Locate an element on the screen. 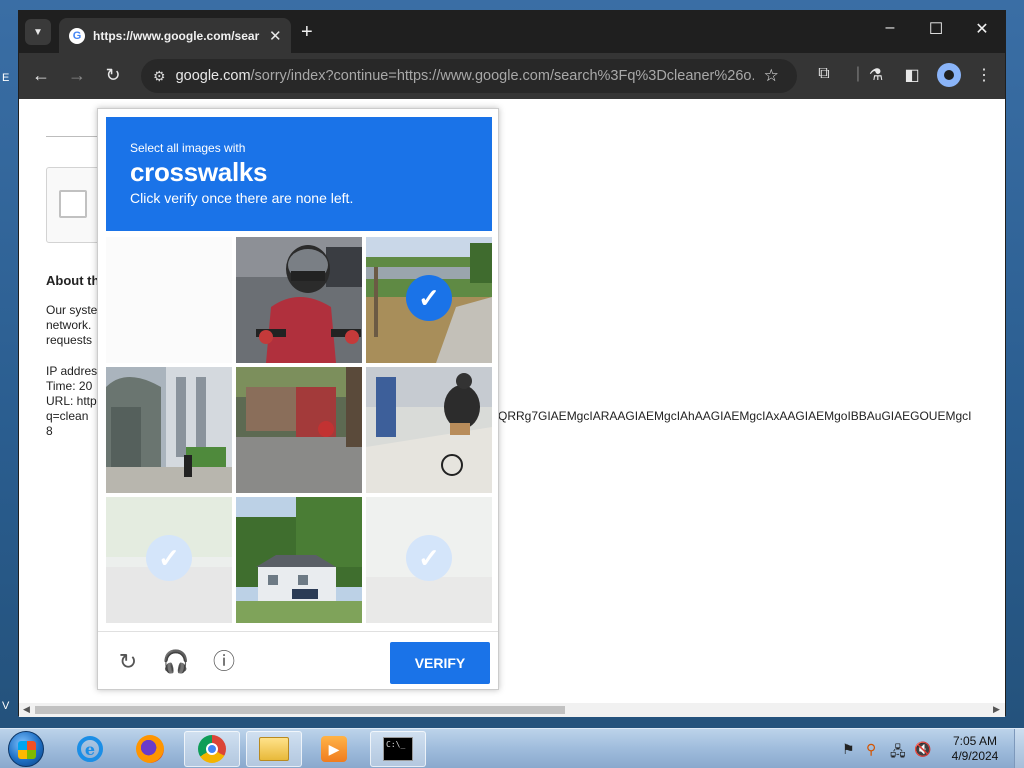 The height and width of the screenshot is (768, 1024). back-icon: ← is located at coordinates (41, 75).